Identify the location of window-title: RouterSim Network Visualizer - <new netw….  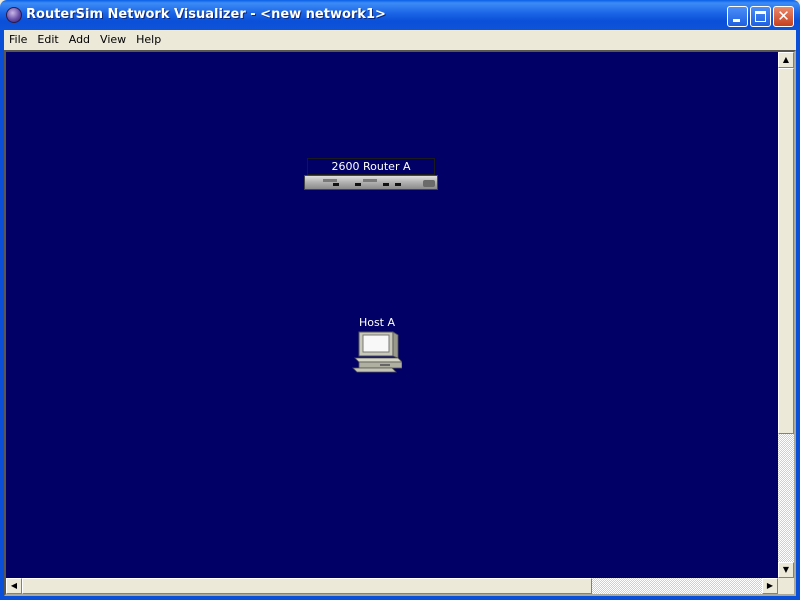
(206, 14).